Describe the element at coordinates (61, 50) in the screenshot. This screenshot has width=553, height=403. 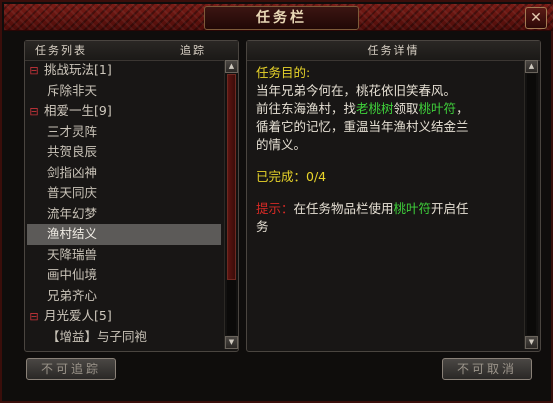
I see `quest-list-title: 任务列表` at that location.